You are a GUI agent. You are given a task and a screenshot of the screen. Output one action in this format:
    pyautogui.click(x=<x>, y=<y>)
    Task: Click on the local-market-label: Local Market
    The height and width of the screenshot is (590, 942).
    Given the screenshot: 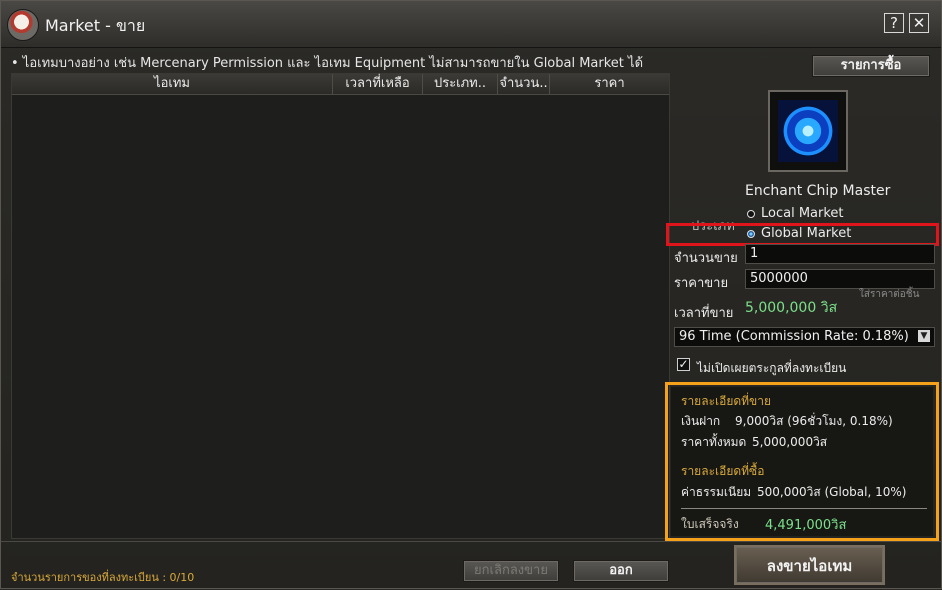 What is the action you would take?
    pyautogui.click(x=802, y=213)
    